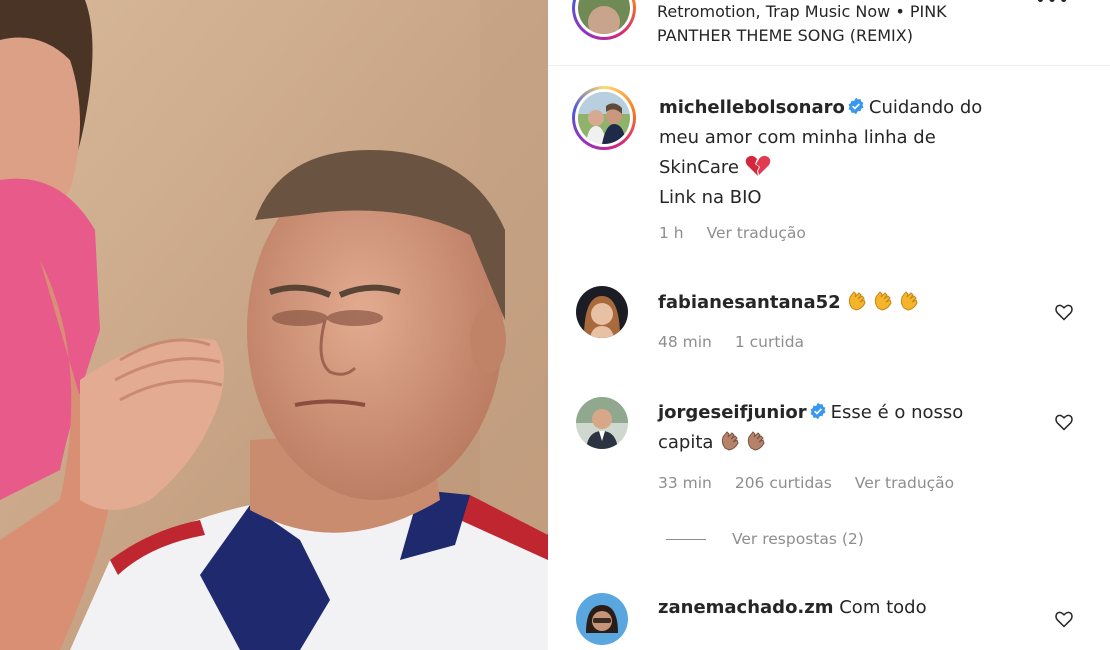  What do you see at coordinates (904, 483) in the screenshot?
I see `comment-translate-link: Ver tradução` at bounding box center [904, 483].